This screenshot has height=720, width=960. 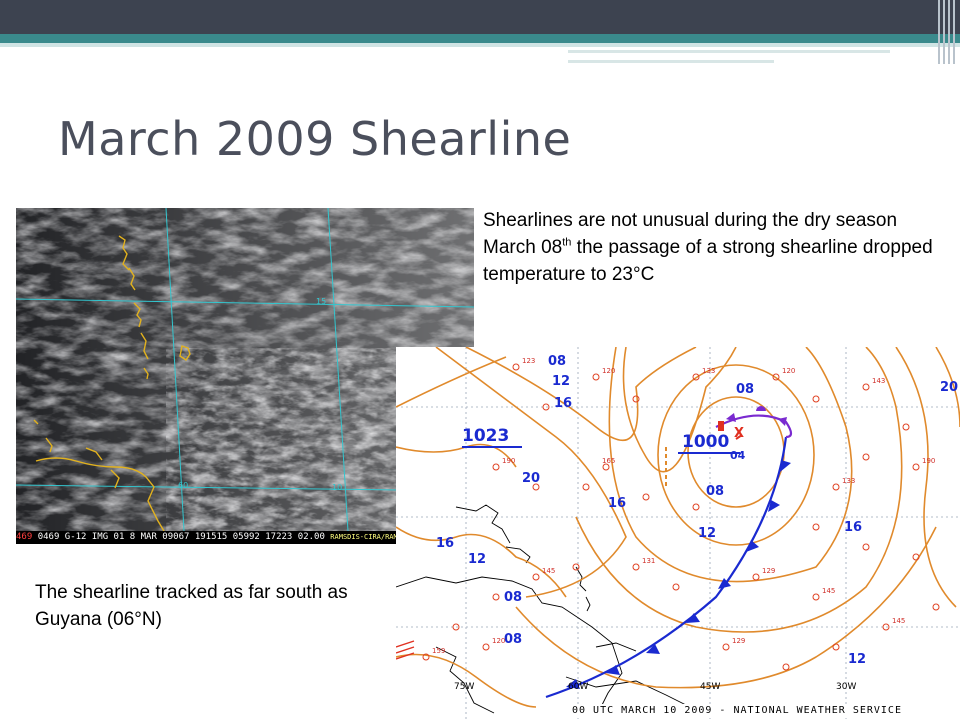 What do you see at coordinates (438, 651) in the screenshot?
I see `svg-text: 159` at bounding box center [438, 651].